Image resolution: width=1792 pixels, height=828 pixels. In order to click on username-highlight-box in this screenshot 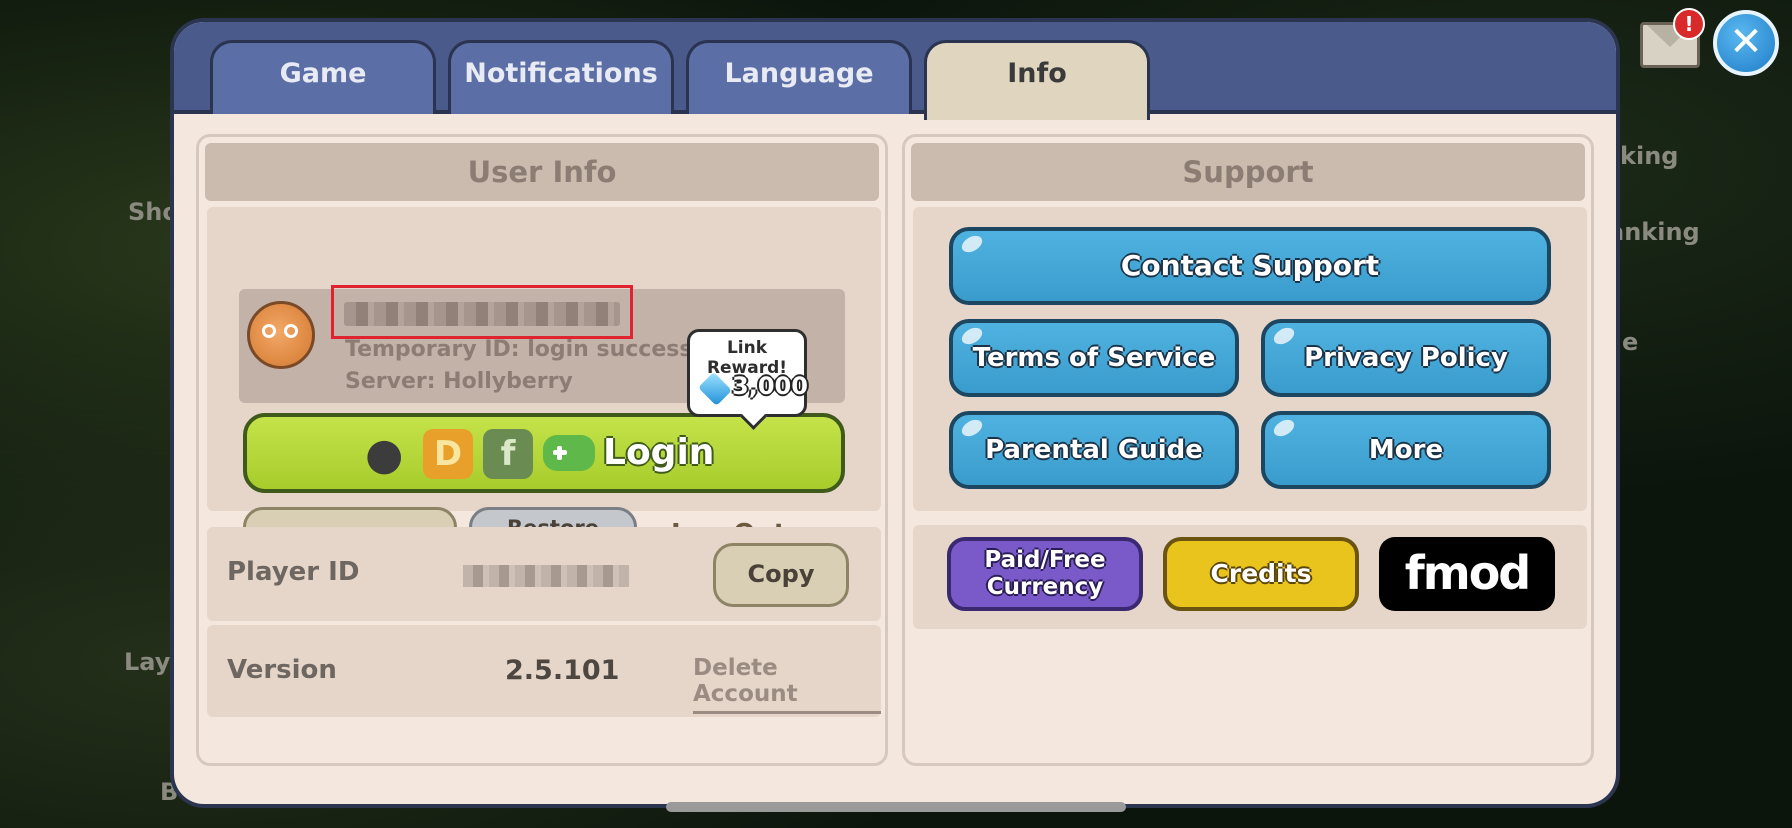, I will do `click(482, 312)`.